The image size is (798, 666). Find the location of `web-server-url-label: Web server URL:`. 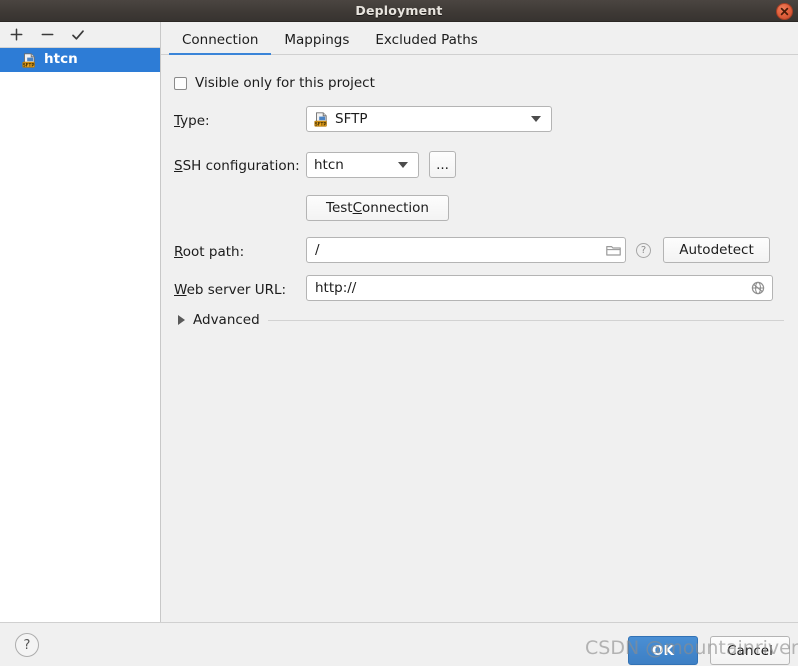

web-server-url-label: Web server URL: is located at coordinates (233, 288).